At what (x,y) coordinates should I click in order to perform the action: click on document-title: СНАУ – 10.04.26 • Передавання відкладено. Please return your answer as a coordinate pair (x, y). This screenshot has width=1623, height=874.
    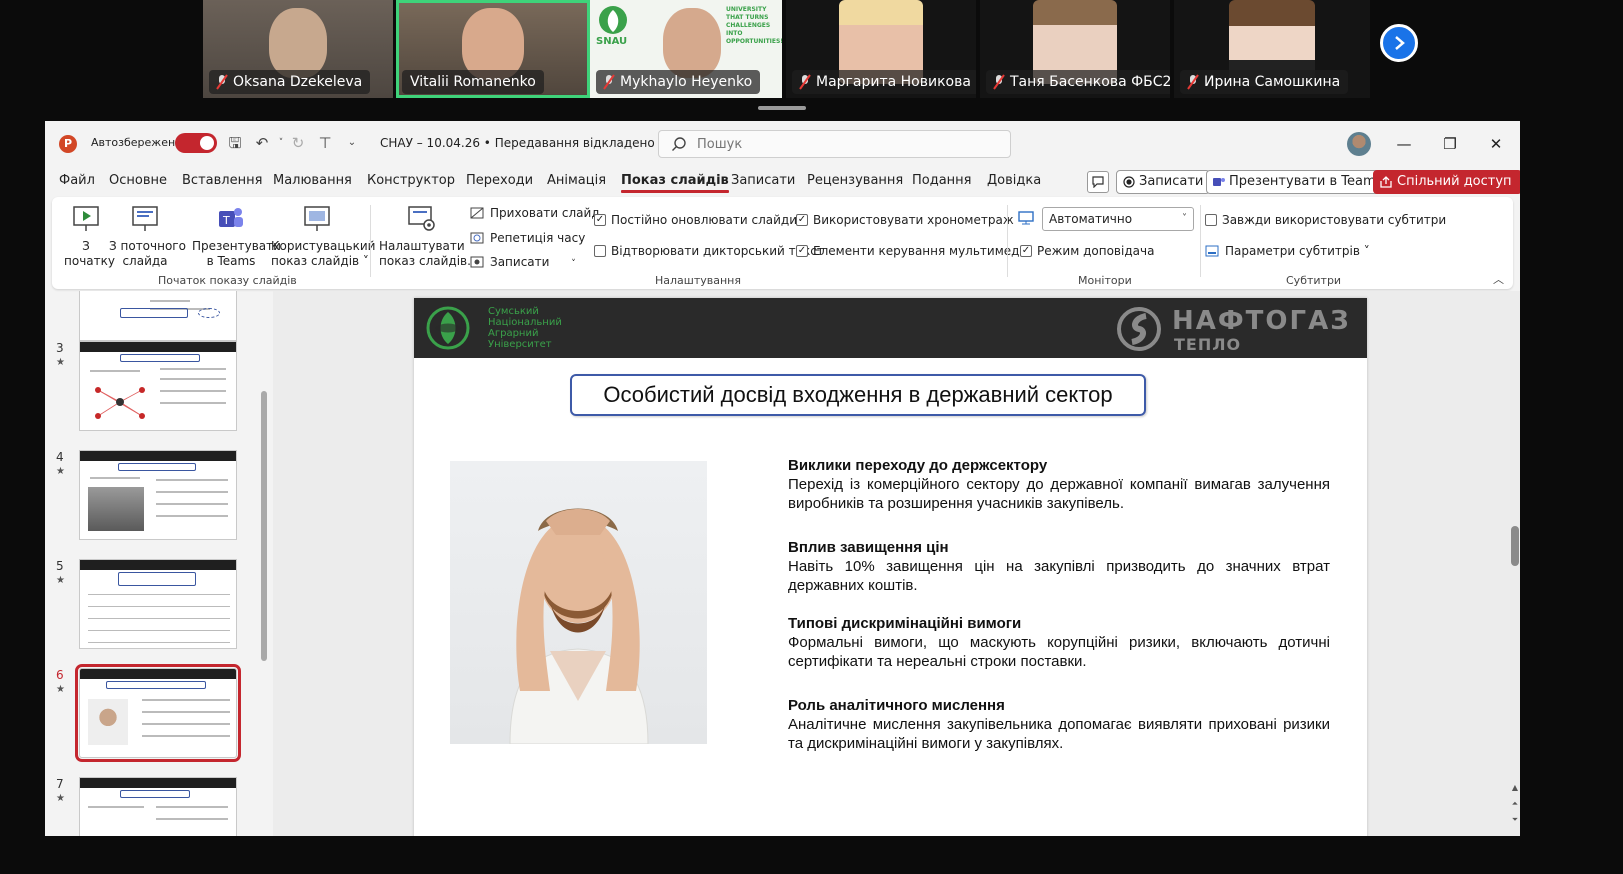
    Looking at the image, I should click on (517, 143).